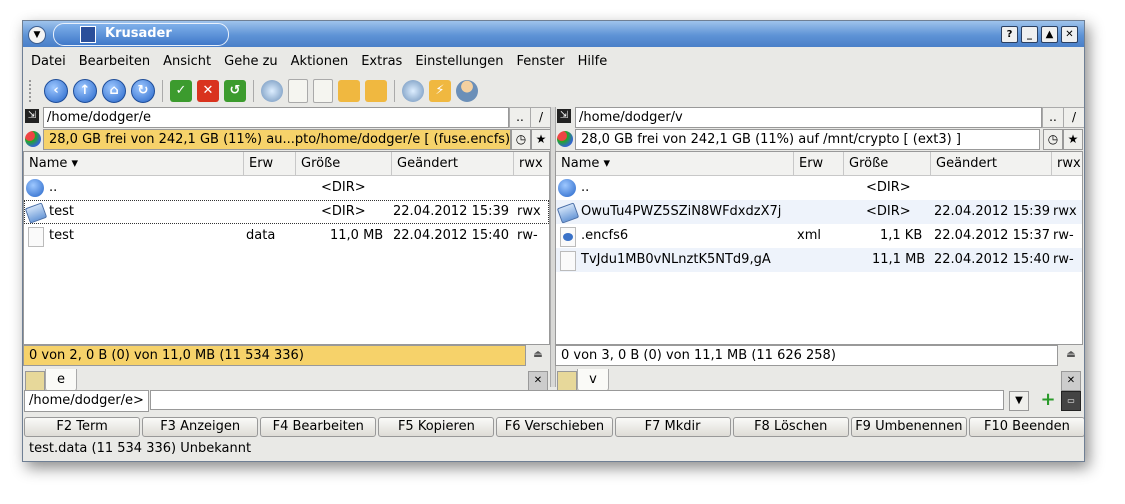  What do you see at coordinates (457, 62) in the screenshot?
I see `menu-einstellungen: Einstellungen` at bounding box center [457, 62].